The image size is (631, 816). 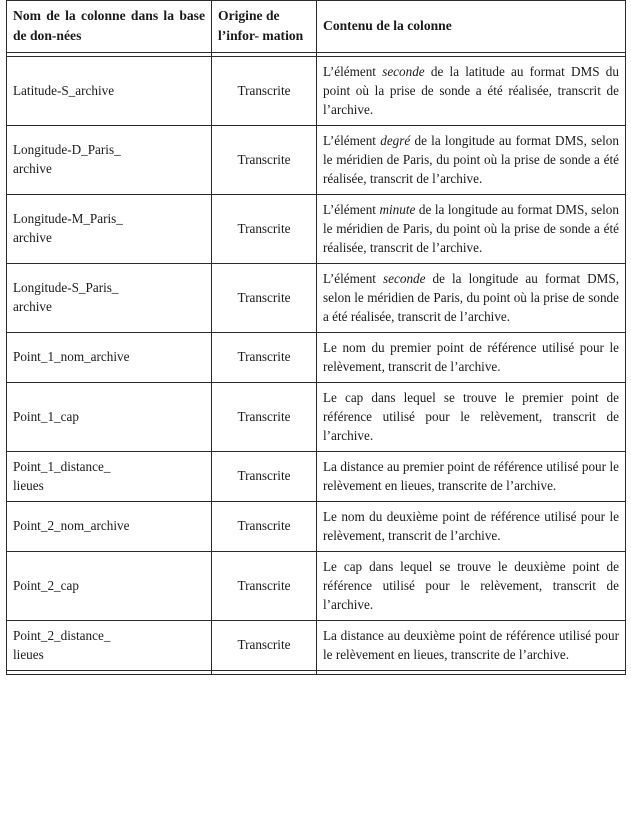 What do you see at coordinates (109, 297) in the screenshot?
I see `cell-column-name: Longitude-S_Paris_ archive` at bounding box center [109, 297].